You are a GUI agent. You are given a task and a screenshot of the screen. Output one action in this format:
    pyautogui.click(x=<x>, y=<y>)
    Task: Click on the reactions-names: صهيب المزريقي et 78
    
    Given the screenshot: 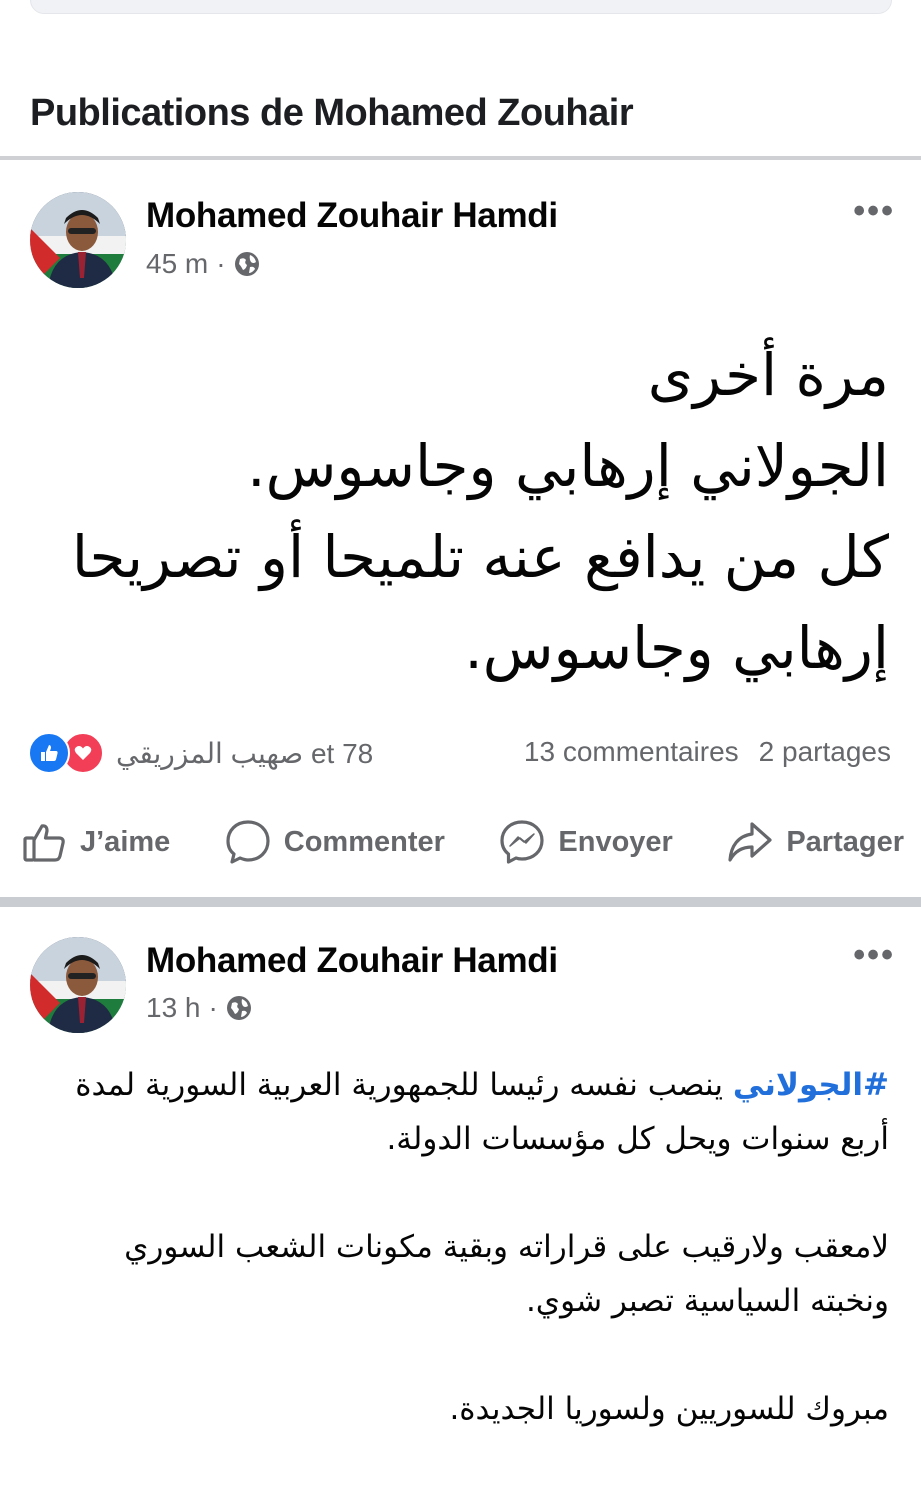 What is the action you would take?
    pyautogui.click(x=245, y=753)
    